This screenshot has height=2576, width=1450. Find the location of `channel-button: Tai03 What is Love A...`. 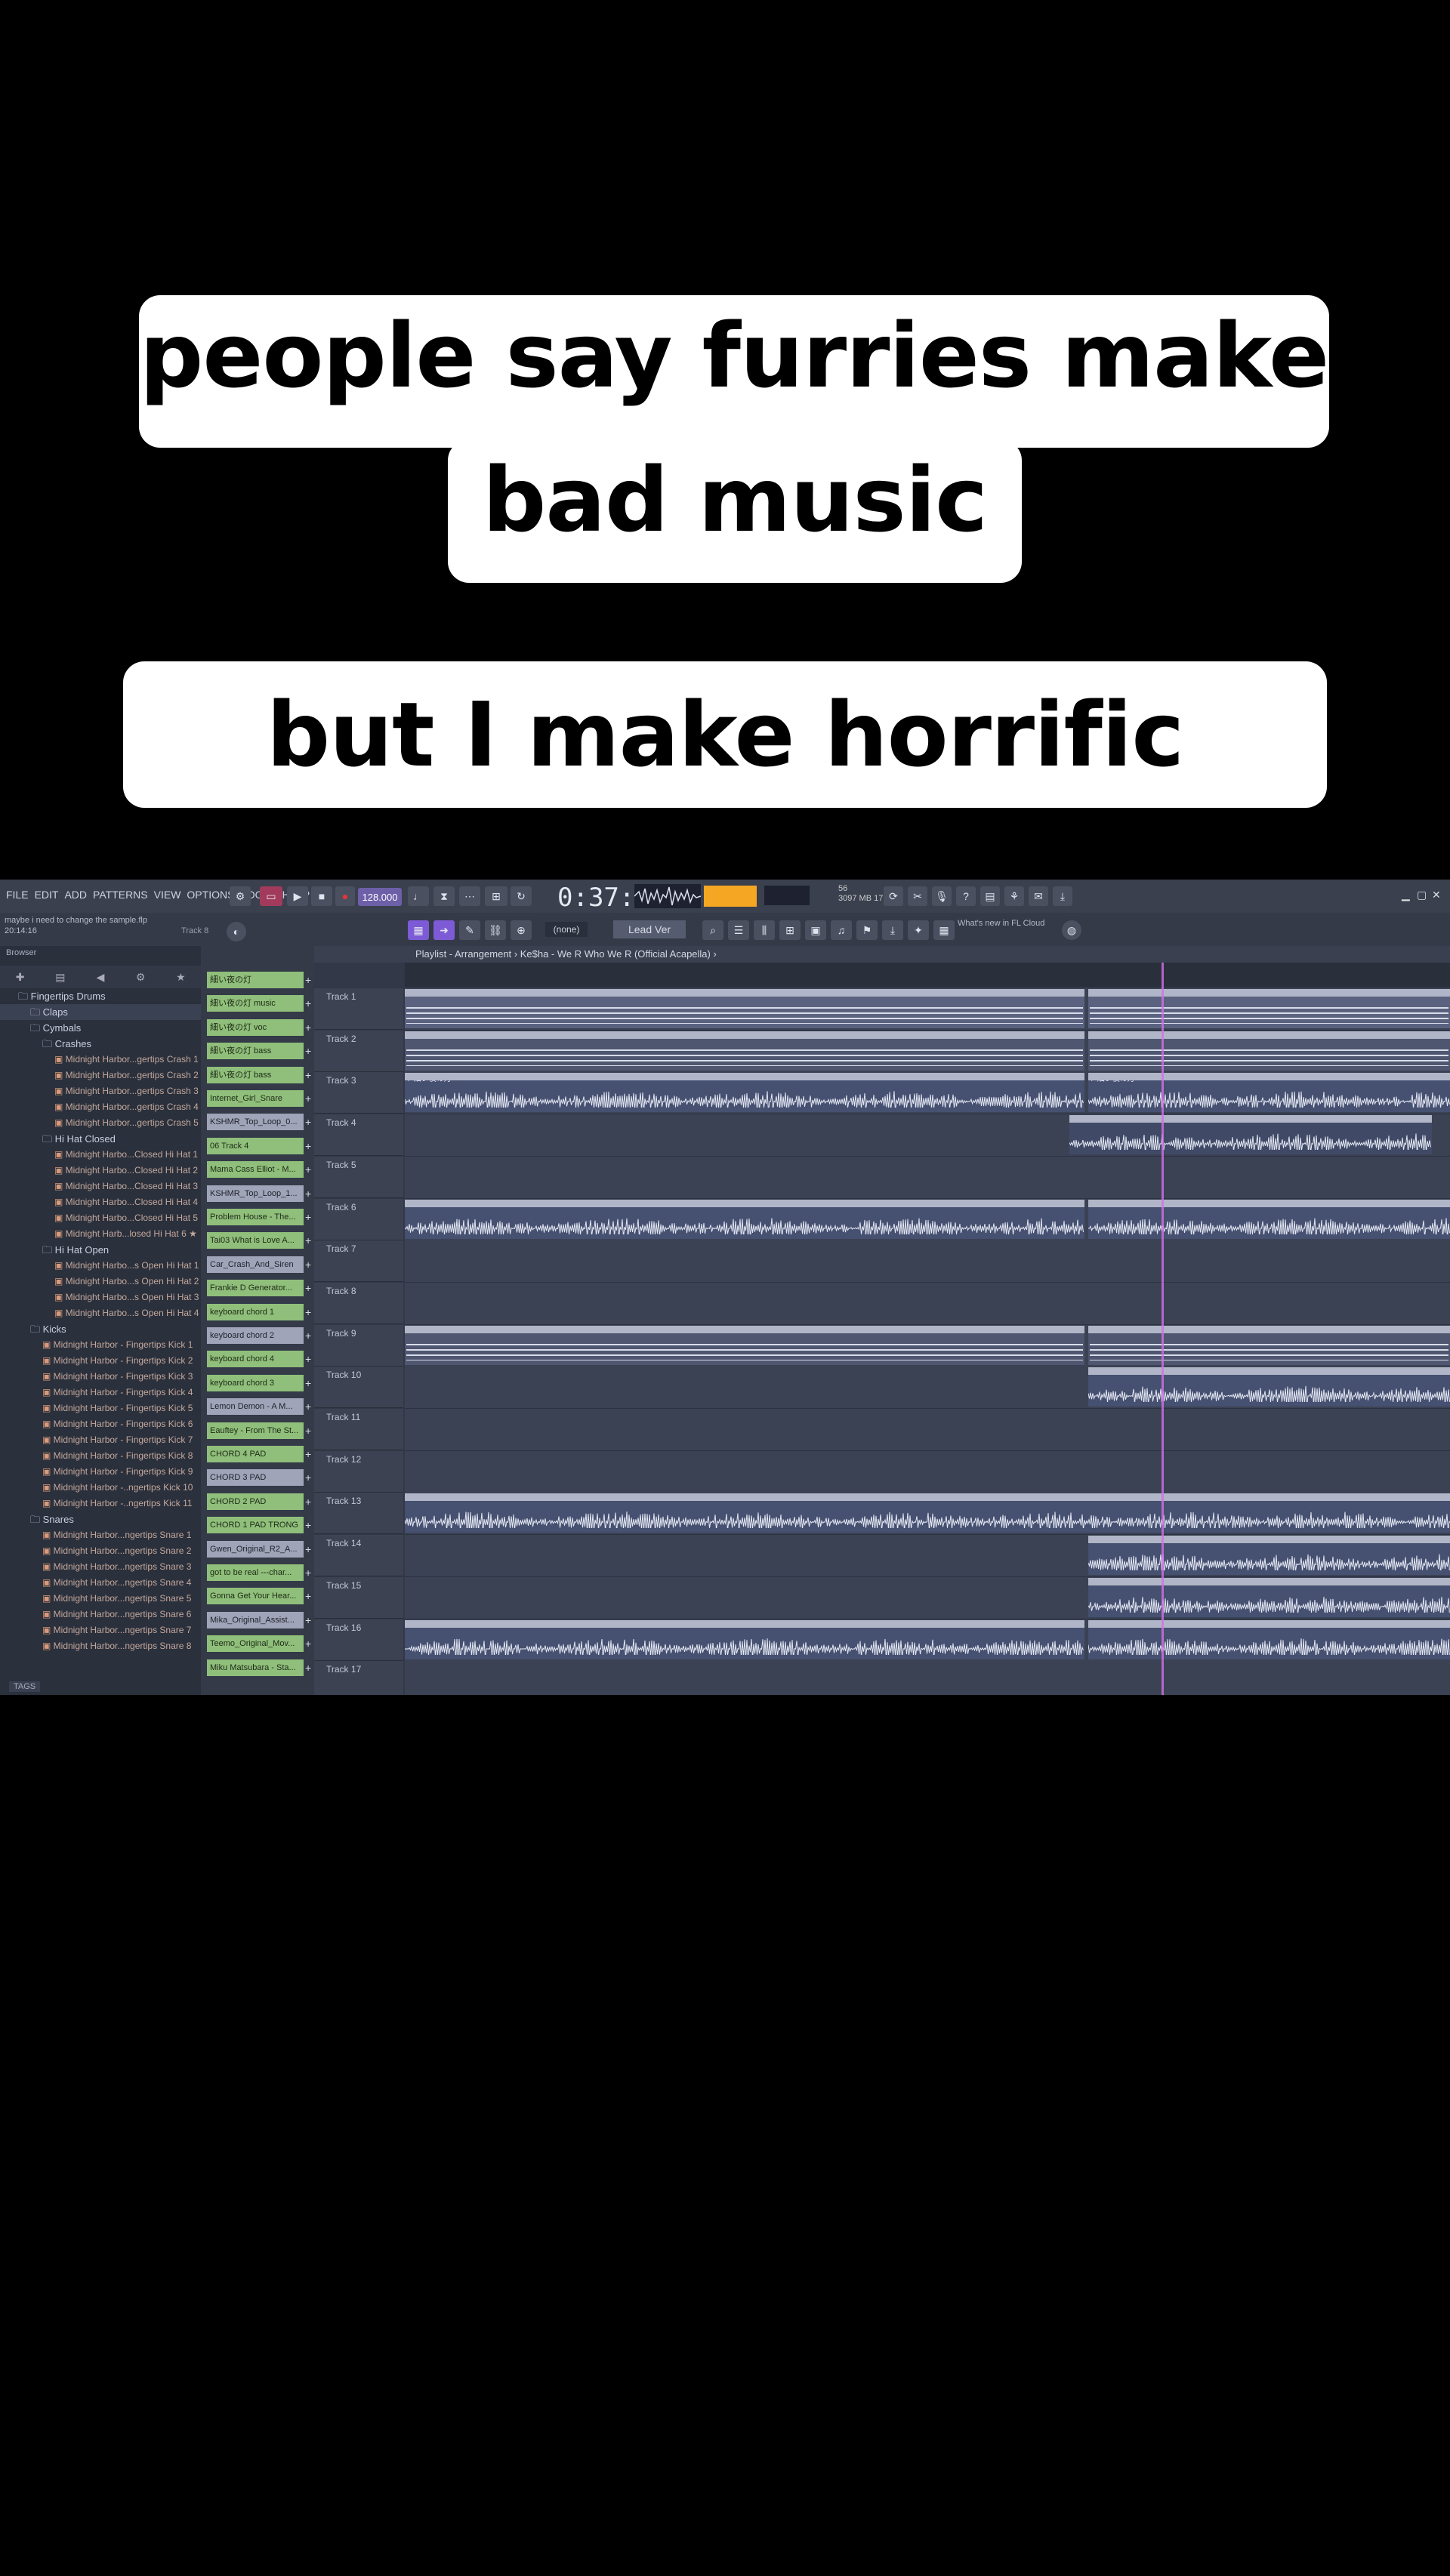

channel-button: Tai03 What is Love A... is located at coordinates (256, 1240).